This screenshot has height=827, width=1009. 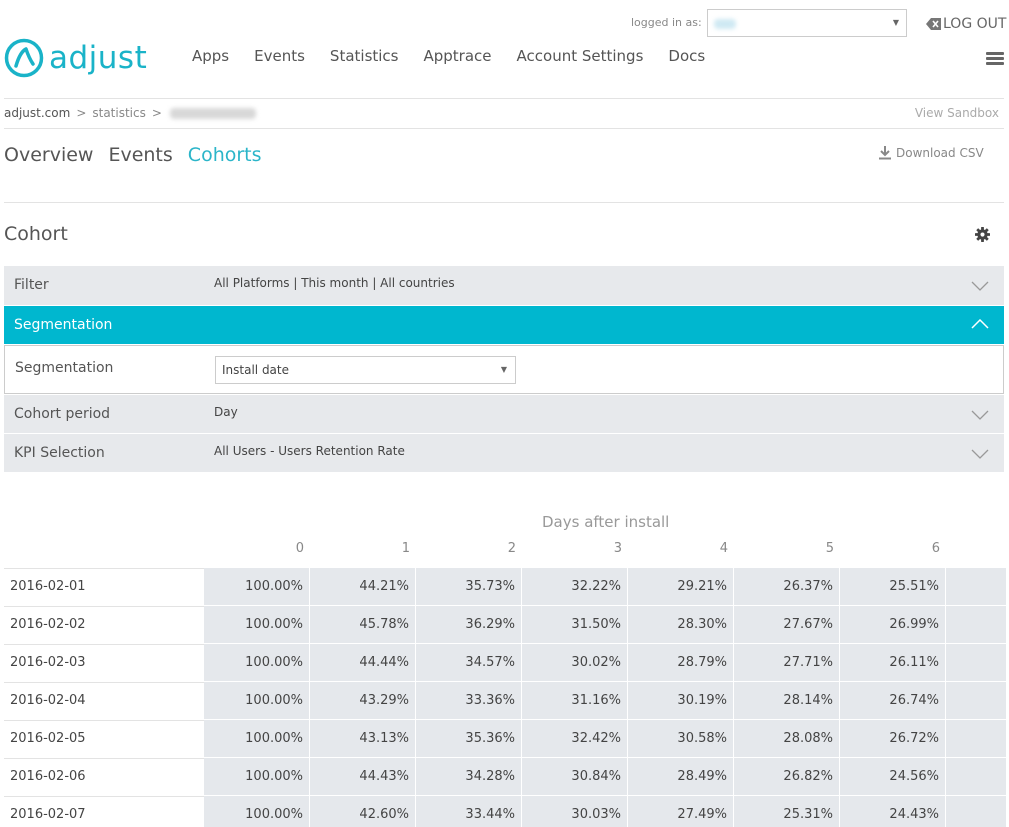 I want to click on row-date: 2016-02-02, so click(x=48, y=624).